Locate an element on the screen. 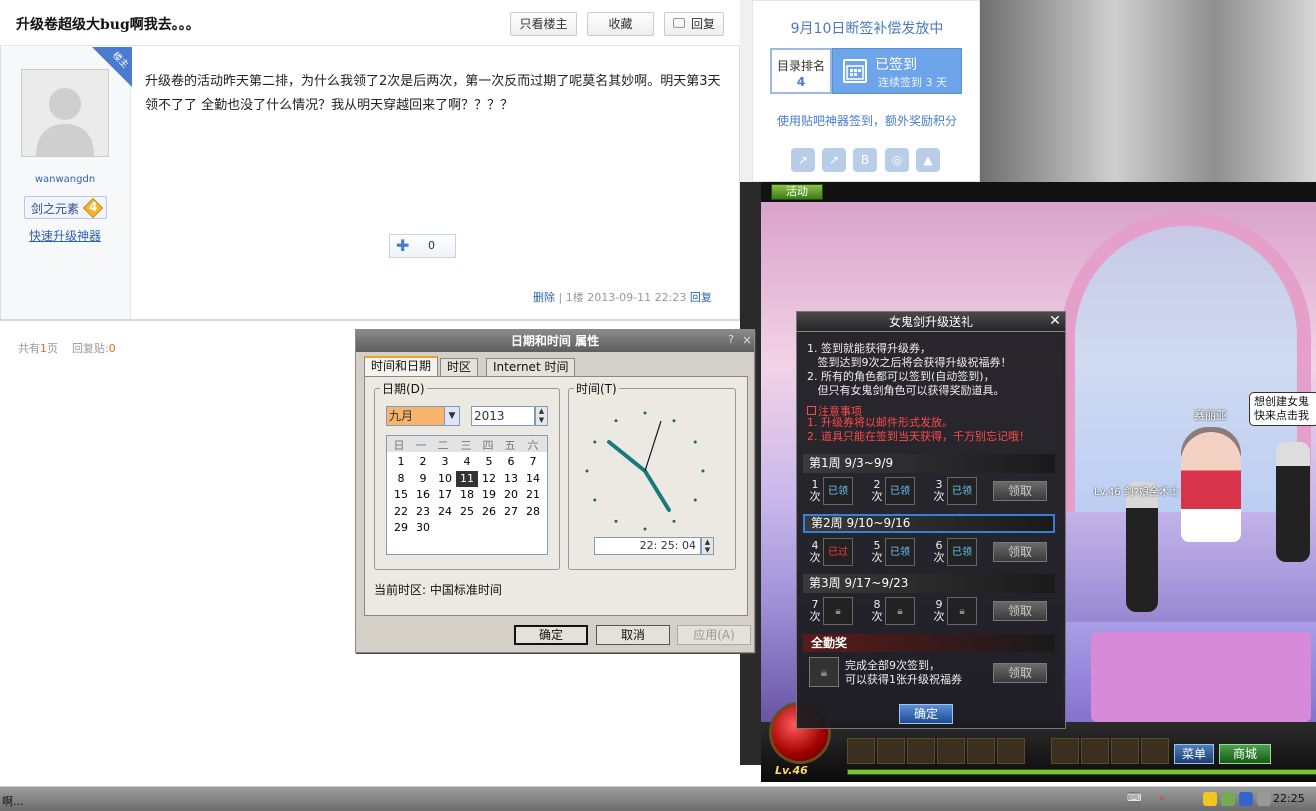 This screenshot has width=1316, height=811. only-author-button: 只看楼主 is located at coordinates (543, 24).